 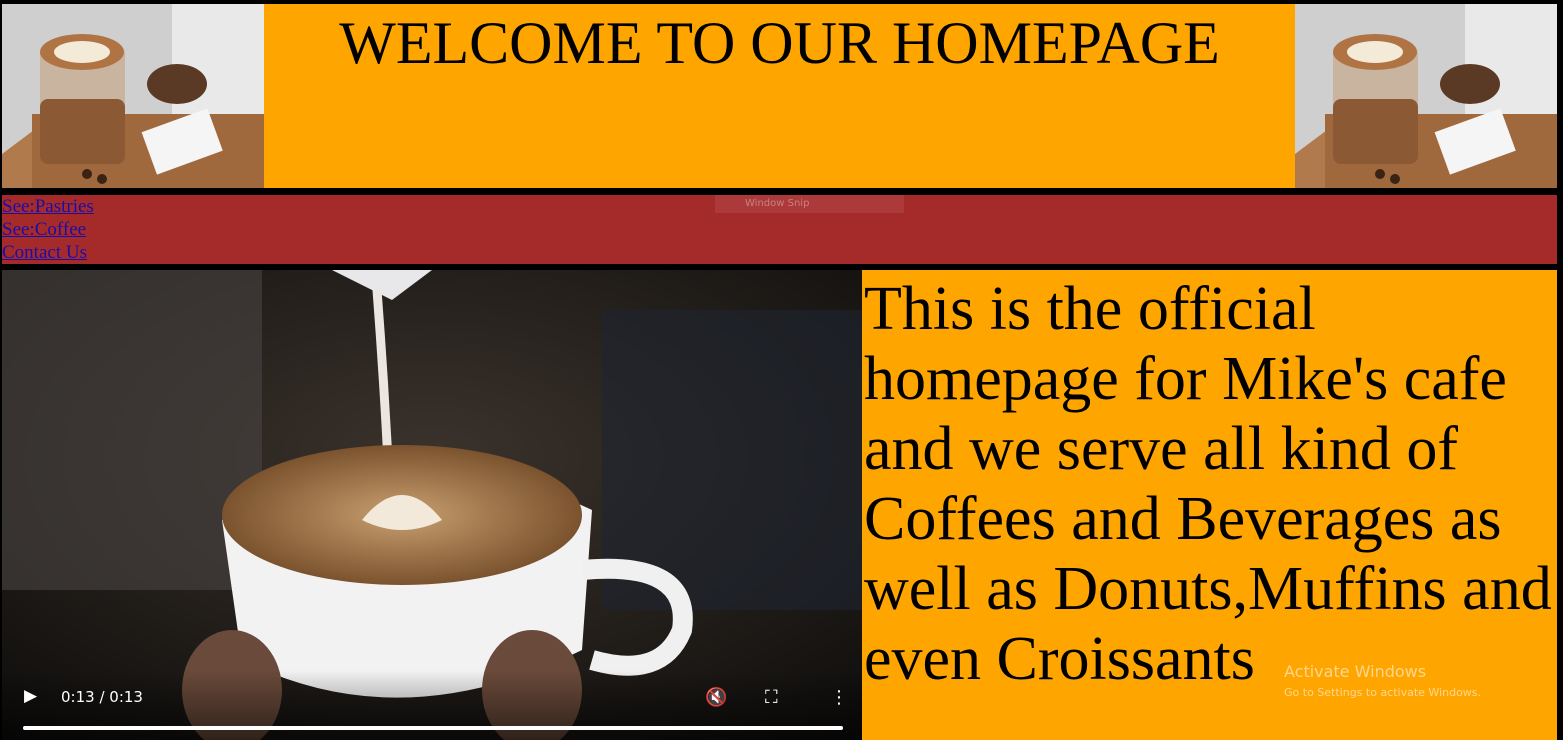 What do you see at coordinates (716, 697) in the screenshot?
I see `muted-icon: 🔇` at bounding box center [716, 697].